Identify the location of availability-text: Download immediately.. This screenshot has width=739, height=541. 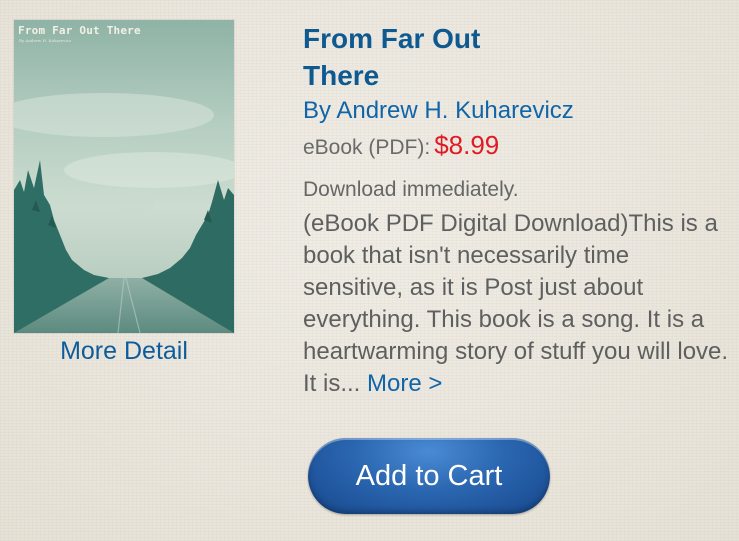
(411, 189).